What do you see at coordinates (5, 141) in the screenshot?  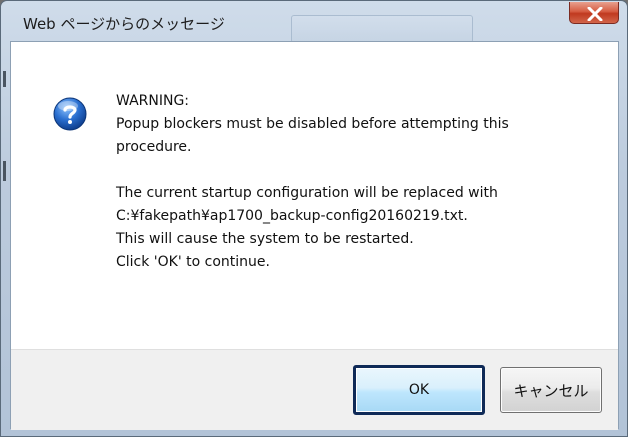 I see `background-window-edge` at bounding box center [5, 141].